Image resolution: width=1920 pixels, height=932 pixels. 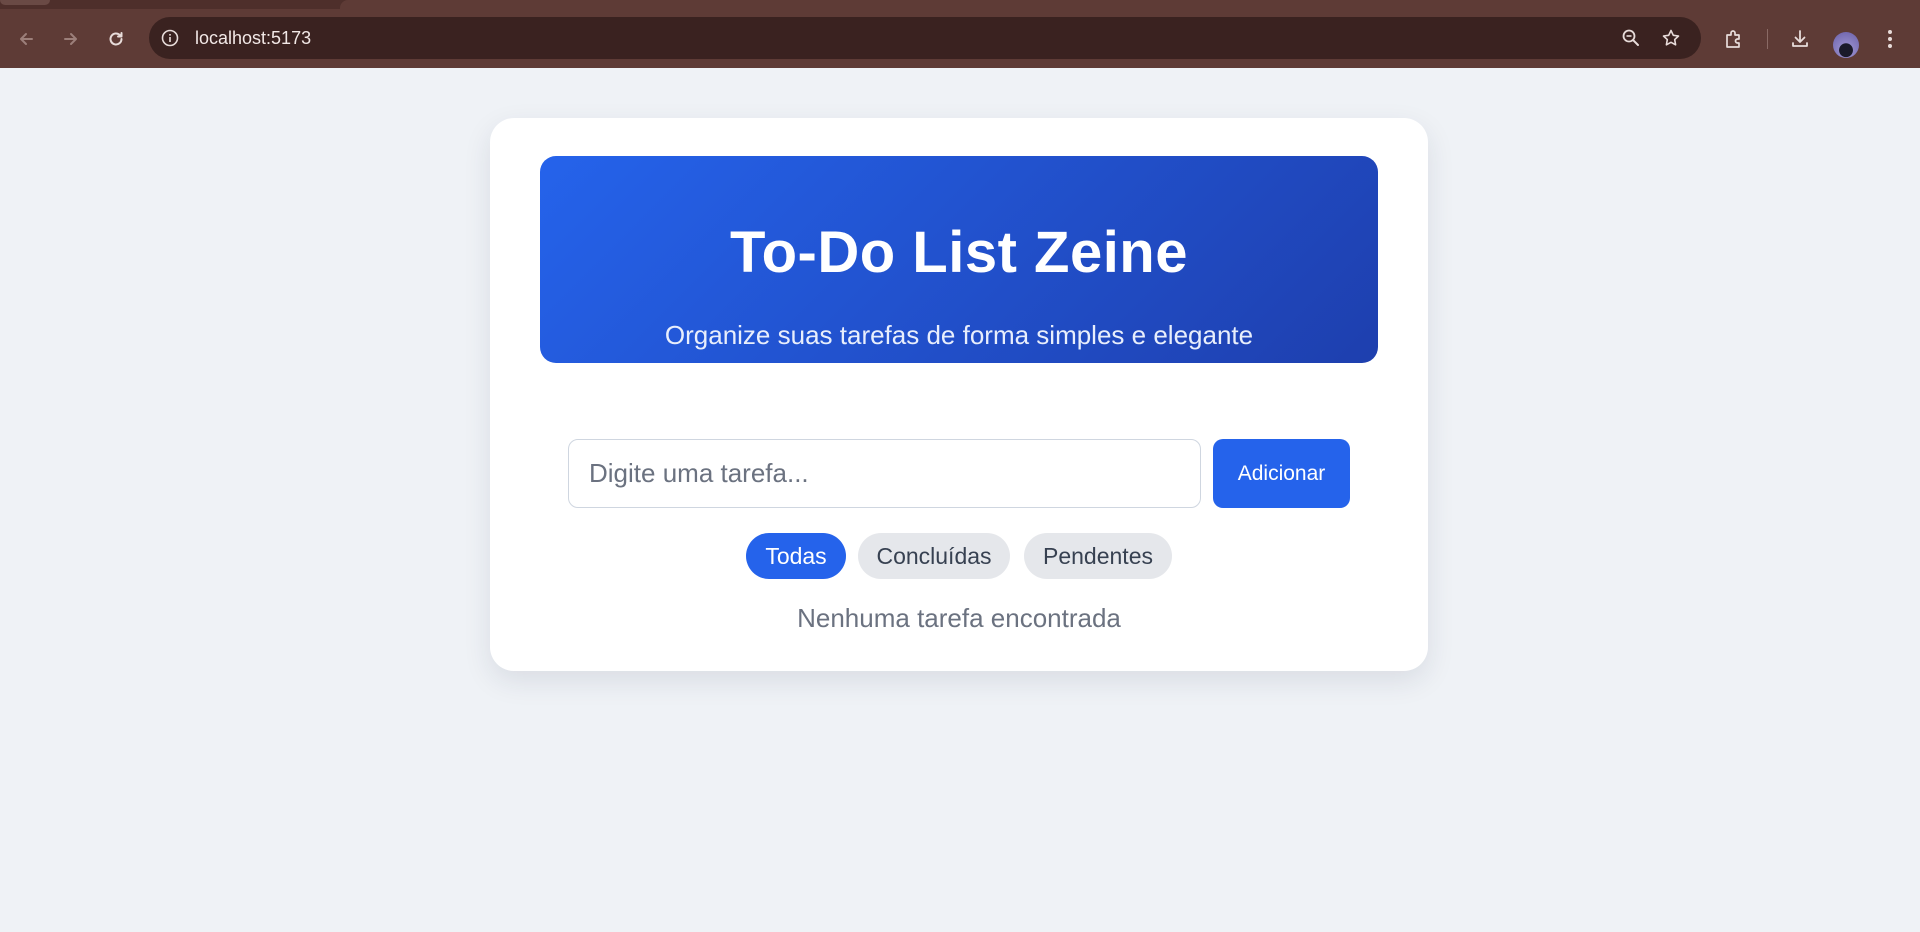 I want to click on url-text: localhost:5173, so click(x=253, y=38).